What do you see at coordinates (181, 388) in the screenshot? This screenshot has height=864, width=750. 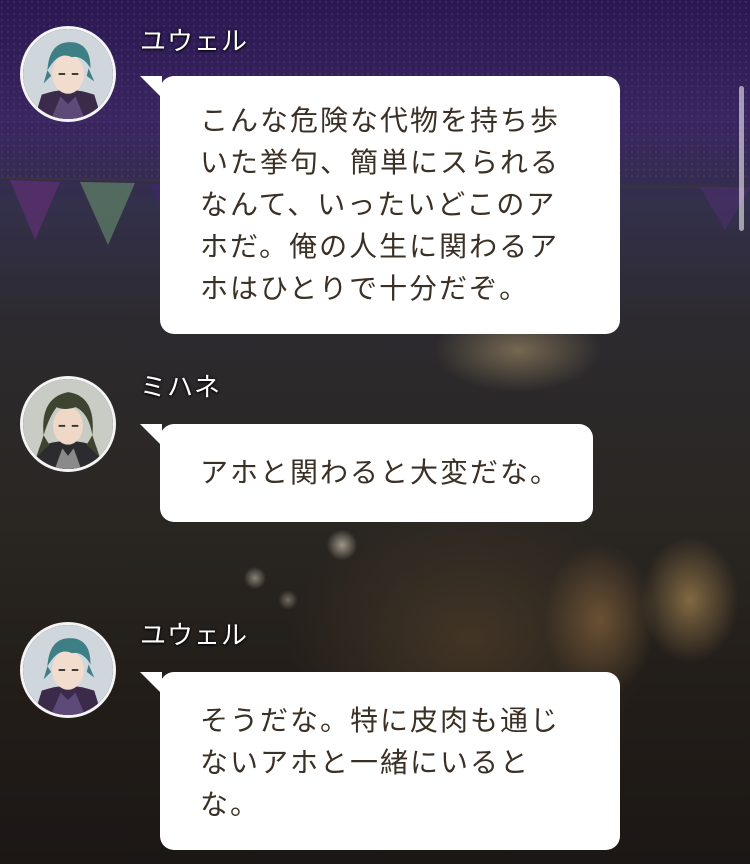 I see `speaker-name: ミハネ` at bounding box center [181, 388].